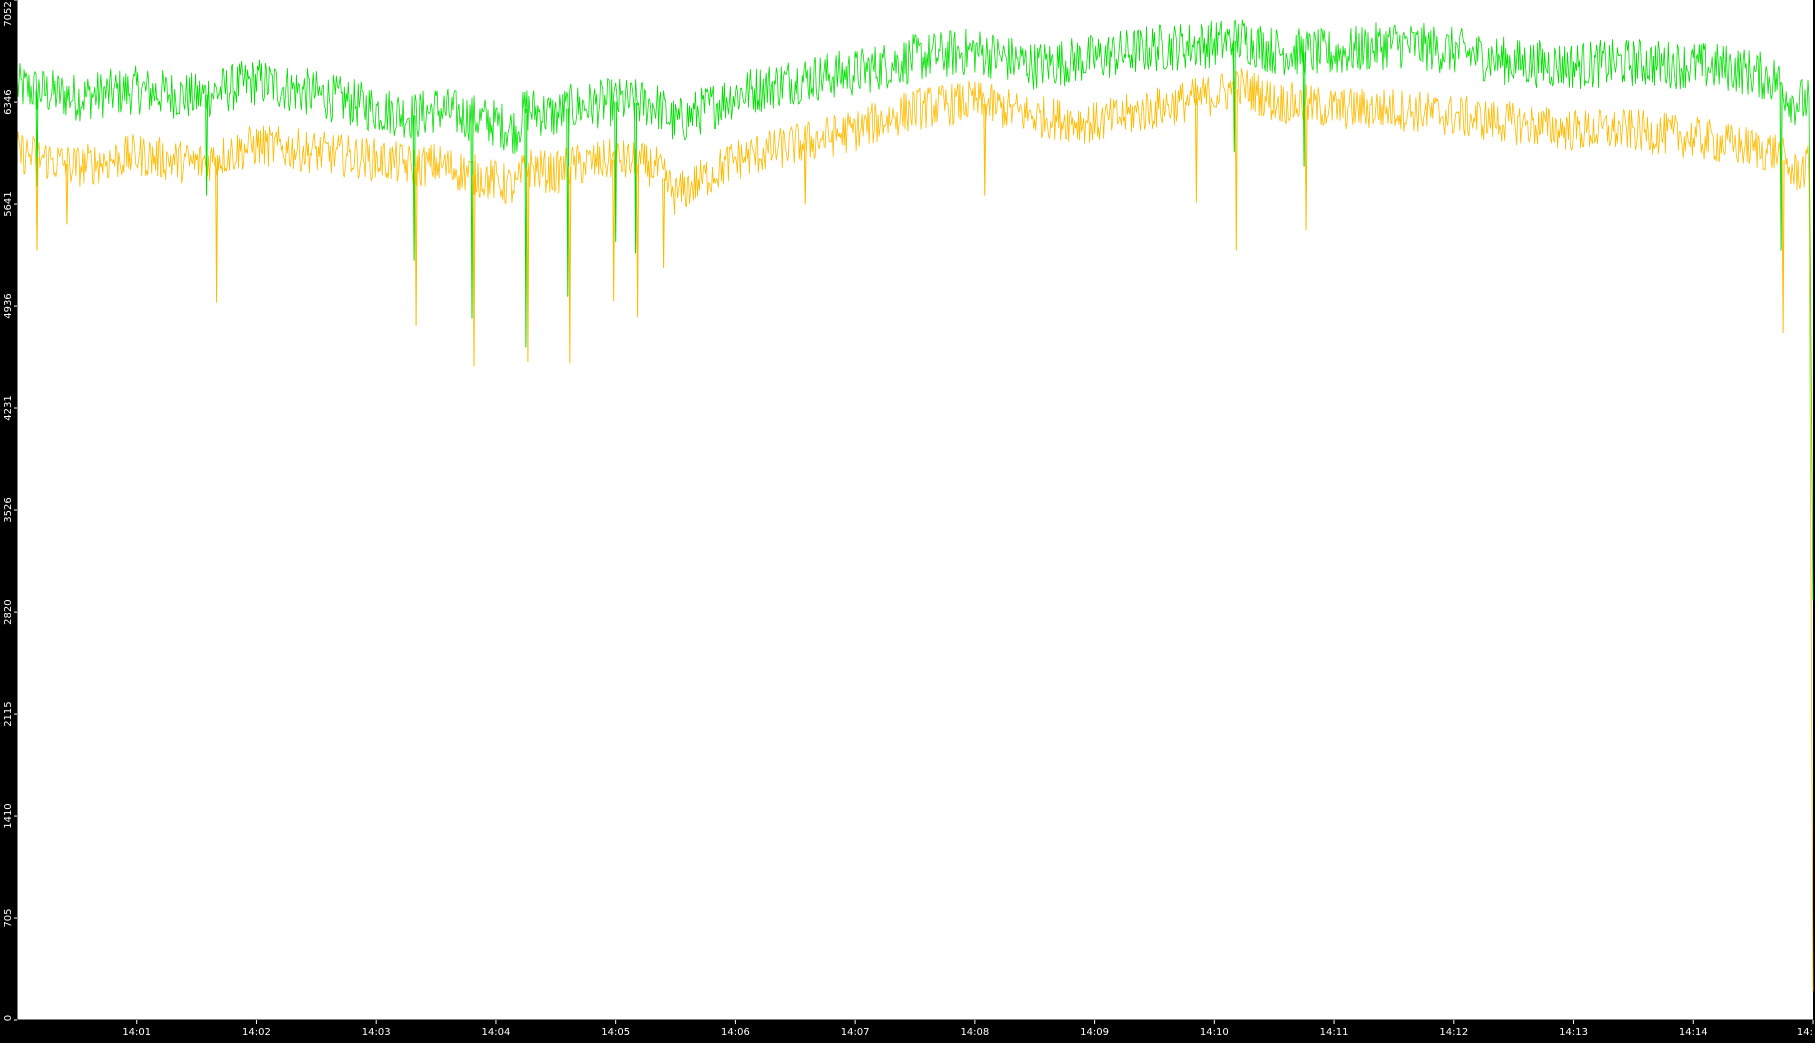 The width and height of the screenshot is (1815, 1043). I want to click on x-tick-label: 14:05, so click(615, 1032).